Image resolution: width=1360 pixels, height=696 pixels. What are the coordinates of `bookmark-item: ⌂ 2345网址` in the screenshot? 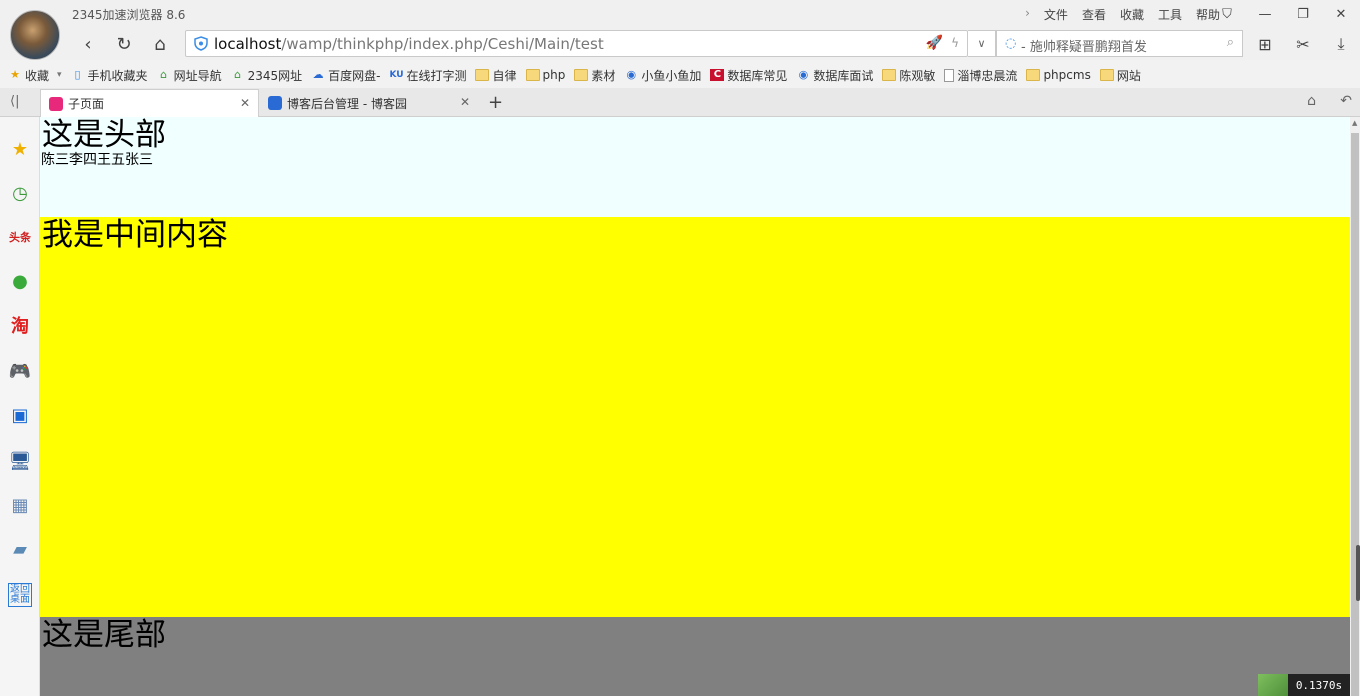 It's located at (266, 75).